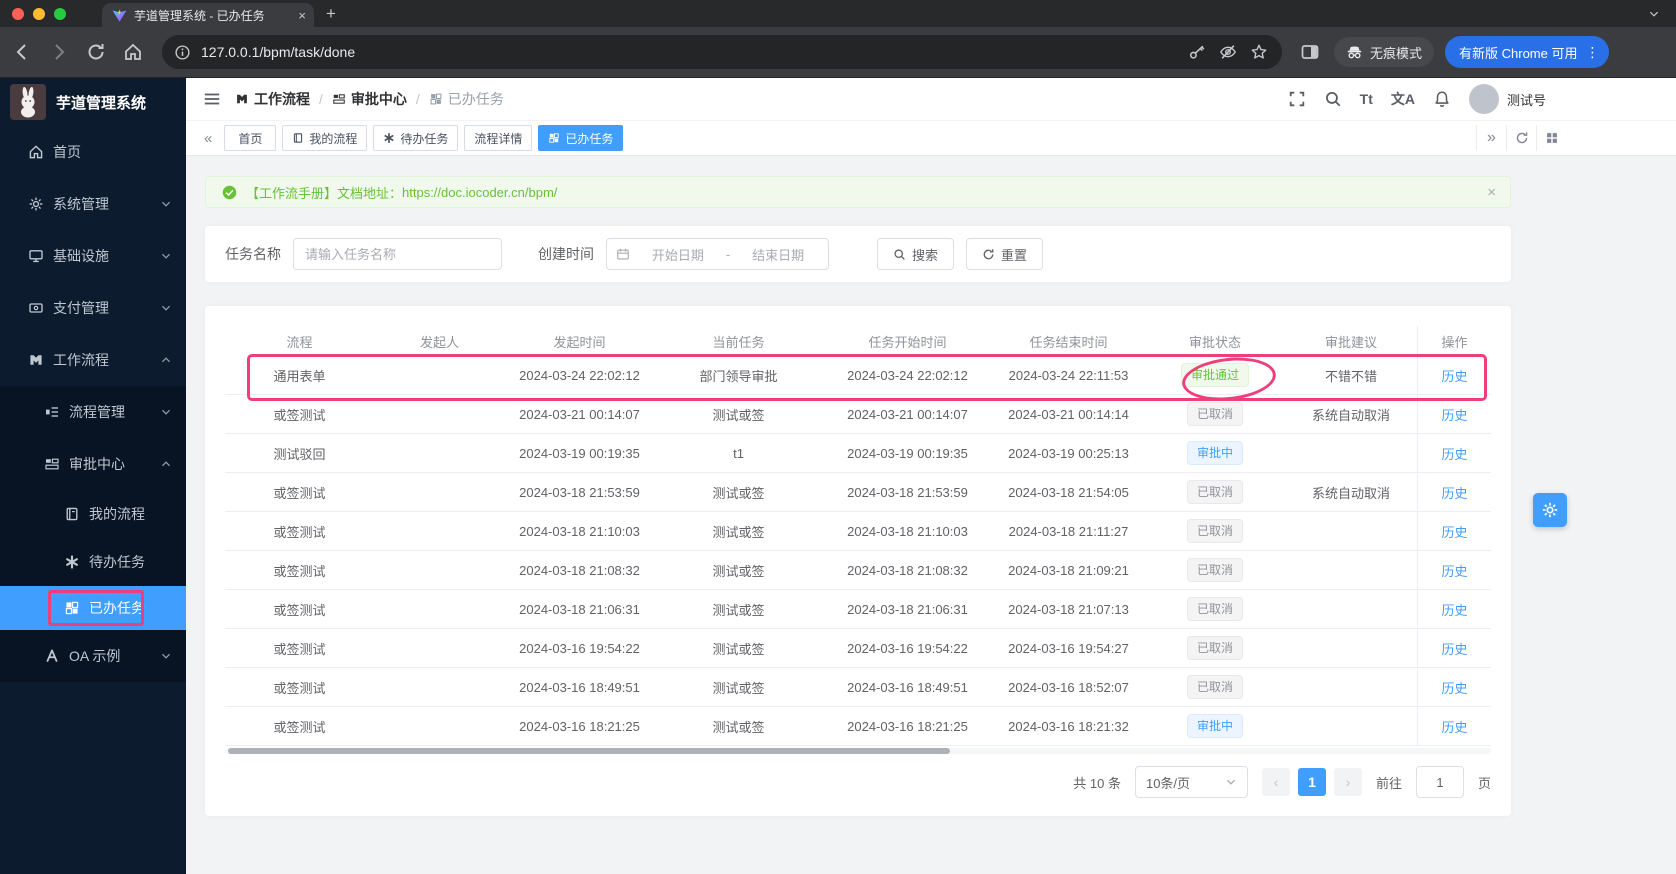 The image size is (1676, 874). I want to click on url-bar: 127.0.0.1/bpm/task/done, so click(722, 52).